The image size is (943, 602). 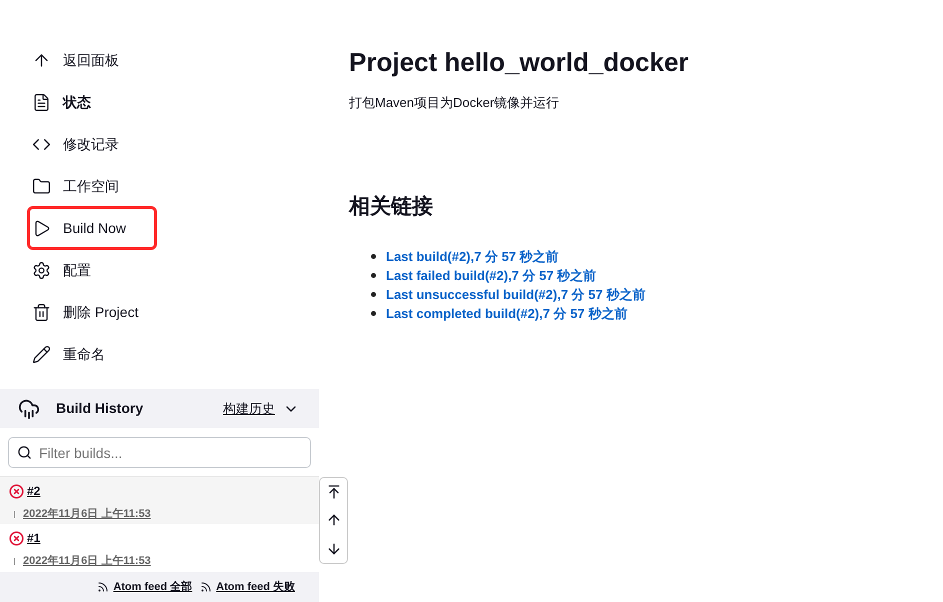 What do you see at coordinates (92, 228) in the screenshot?
I see `sidebar-item: Build Now` at bounding box center [92, 228].